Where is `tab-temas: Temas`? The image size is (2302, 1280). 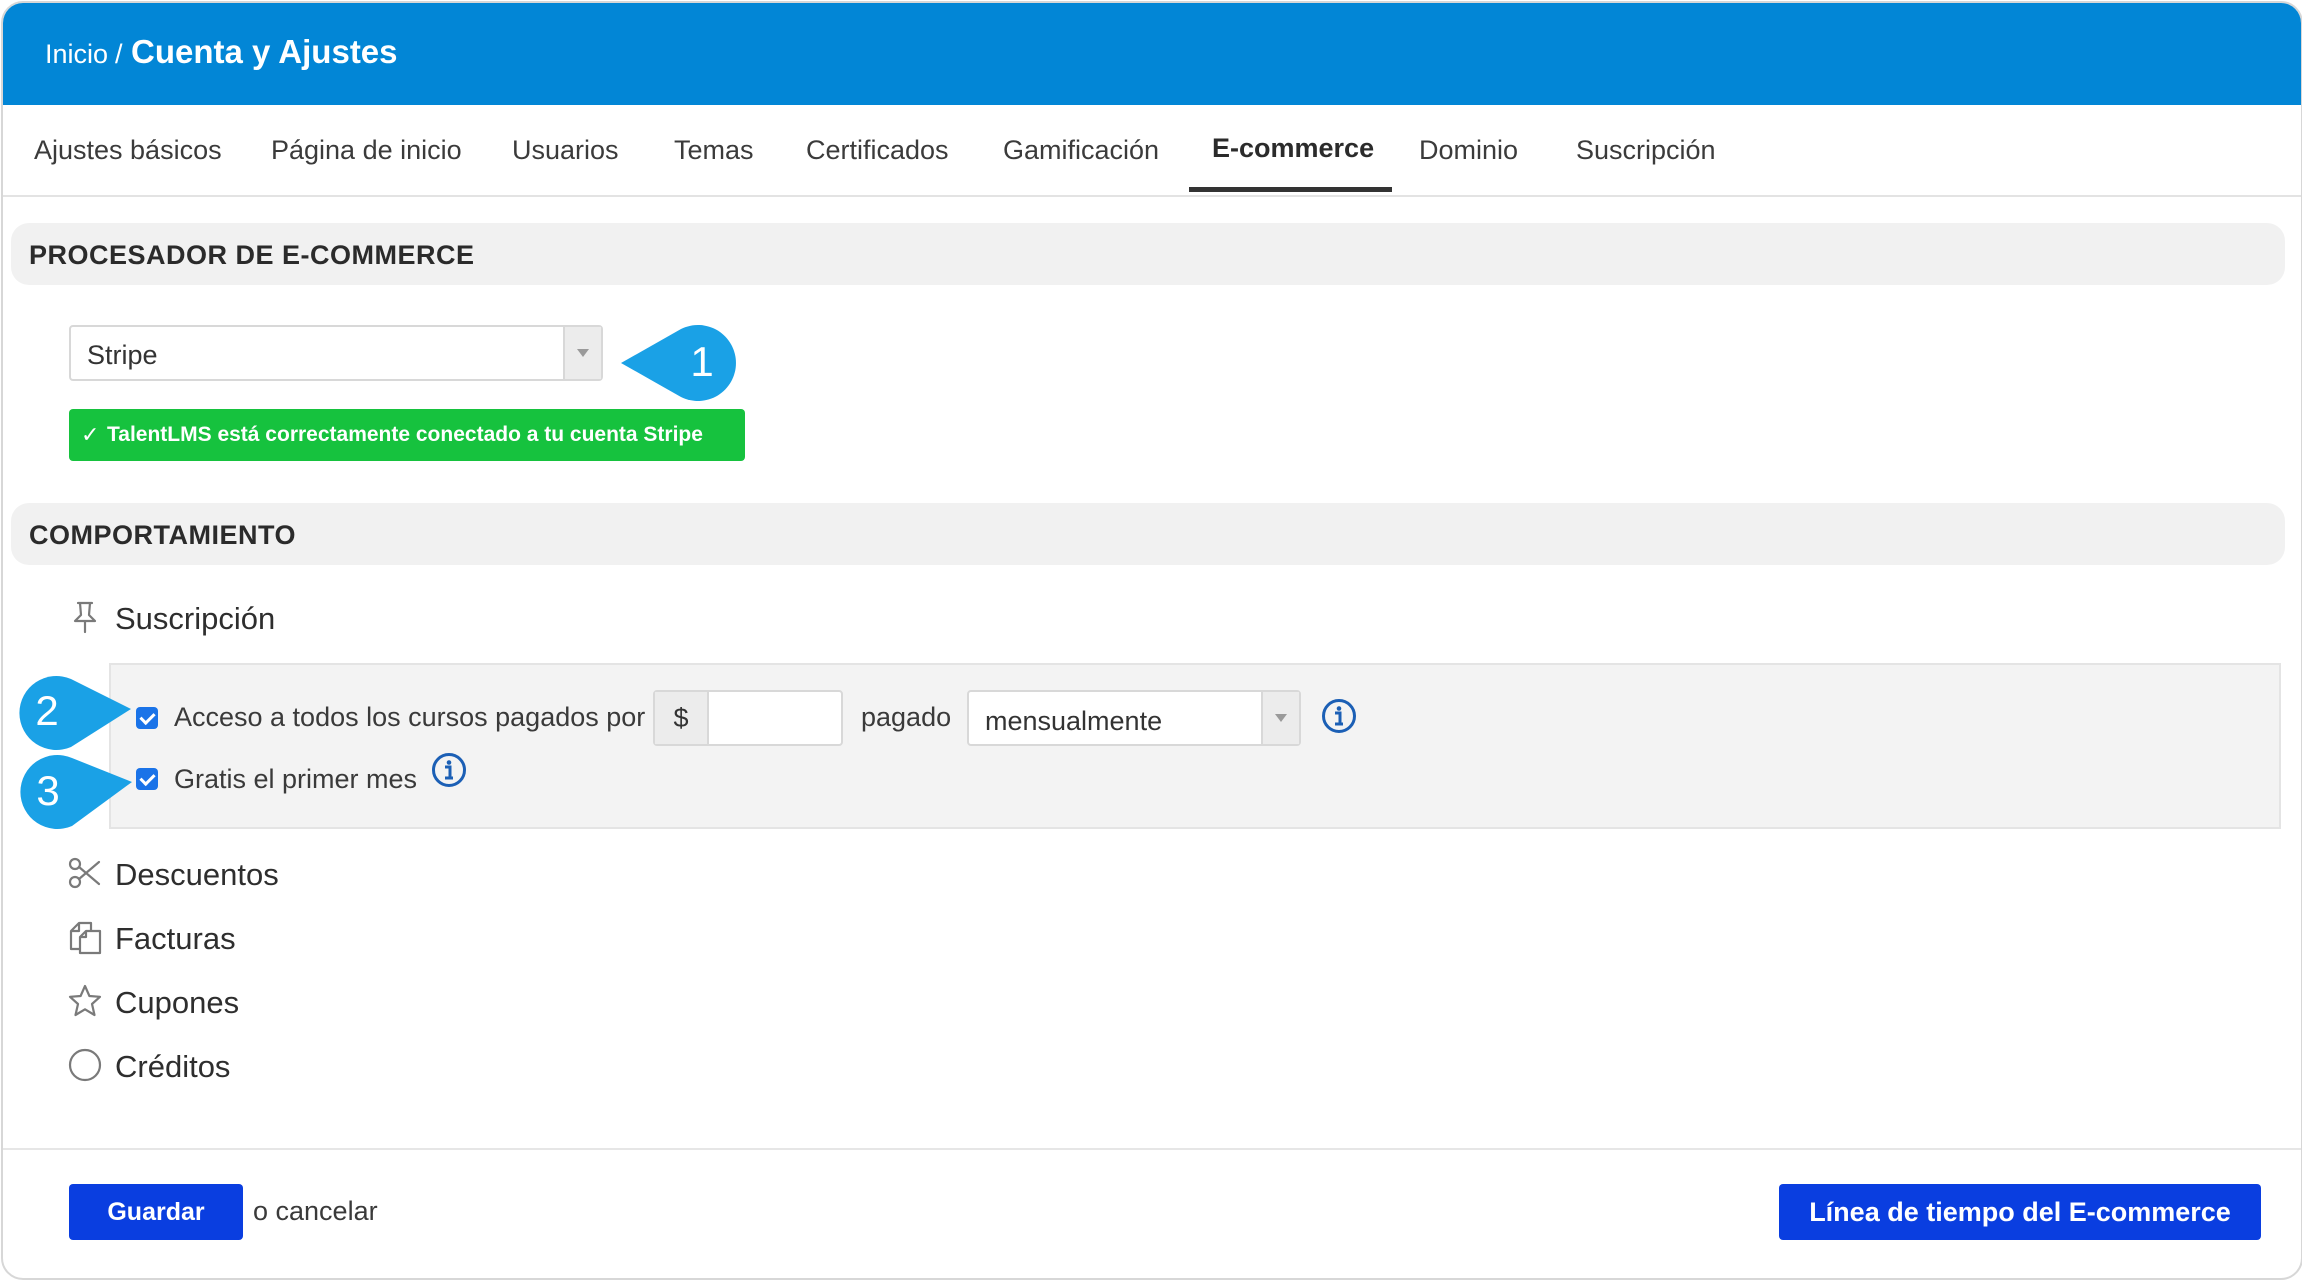
tab-temas: Temas is located at coordinates (714, 150).